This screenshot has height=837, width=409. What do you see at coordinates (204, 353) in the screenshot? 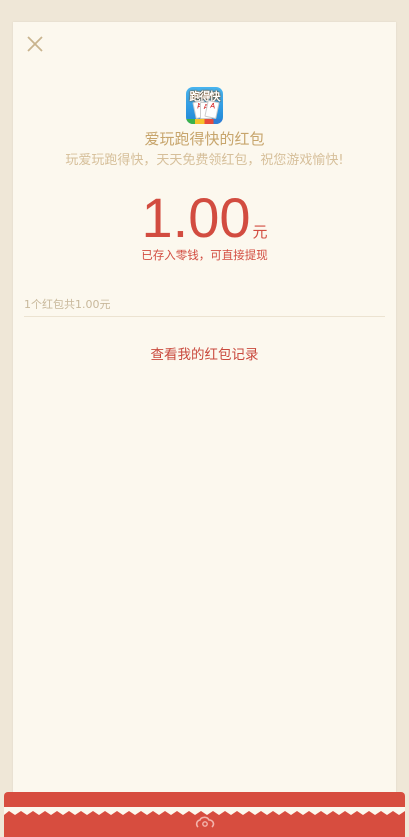
I see `view-records-link: 查看我的红包记录` at bounding box center [204, 353].